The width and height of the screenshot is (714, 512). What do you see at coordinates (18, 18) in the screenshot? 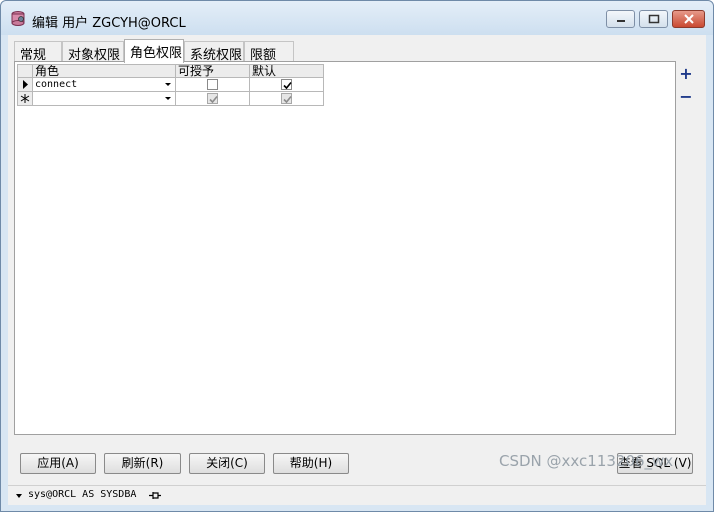
I see `database-user-icon` at bounding box center [18, 18].